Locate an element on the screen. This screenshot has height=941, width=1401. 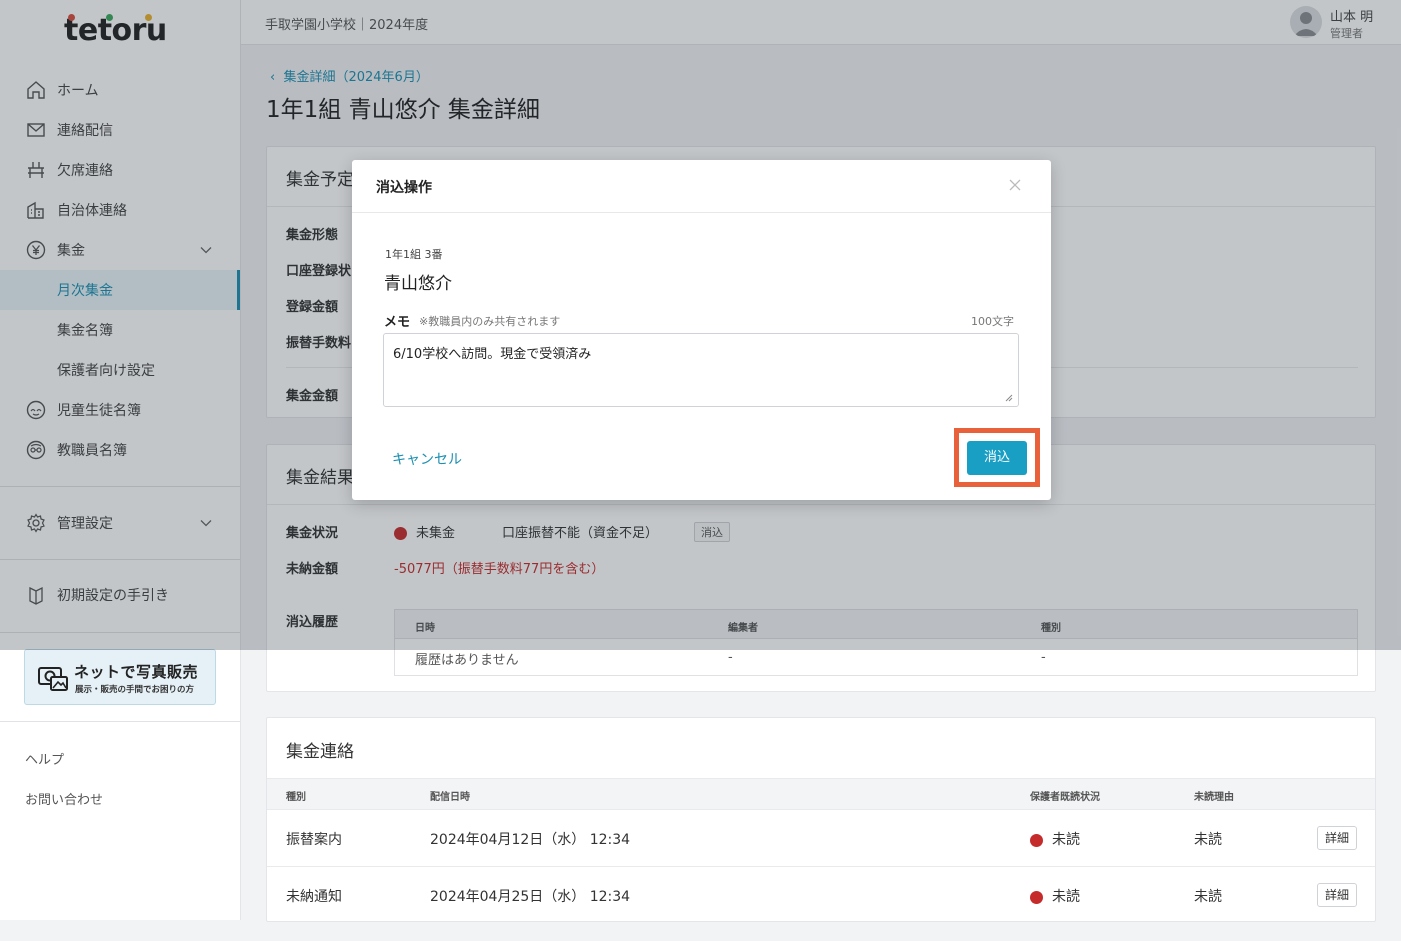
table-row: 振替案内 2024年04月12日（水） 12:34 未読 未読 詳細 is located at coordinates (821, 837).